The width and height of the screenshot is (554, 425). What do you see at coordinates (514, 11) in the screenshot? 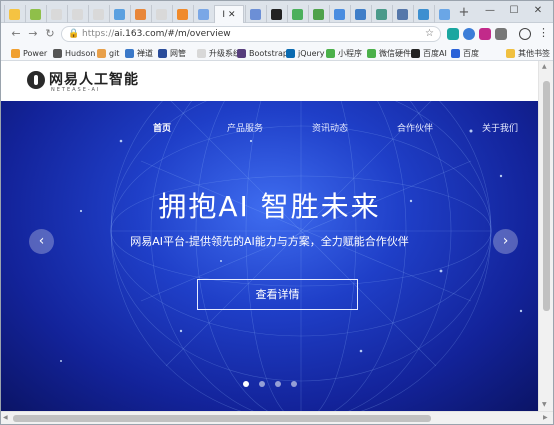
I see `maximize-button: ☐` at bounding box center [514, 11].